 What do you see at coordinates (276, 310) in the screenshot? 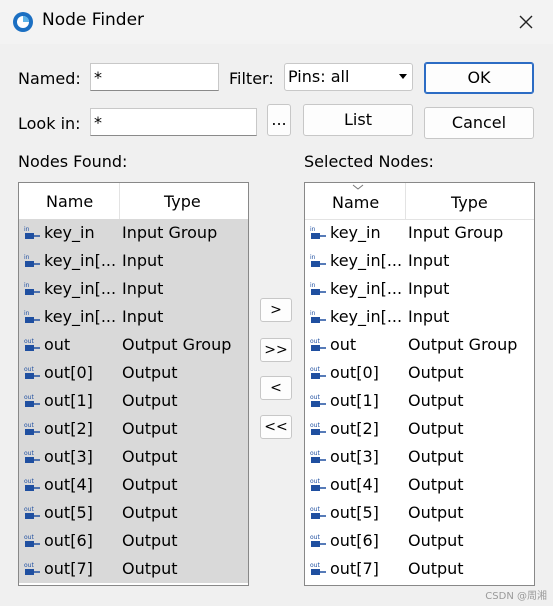
I see `add-selected-button: >` at bounding box center [276, 310].